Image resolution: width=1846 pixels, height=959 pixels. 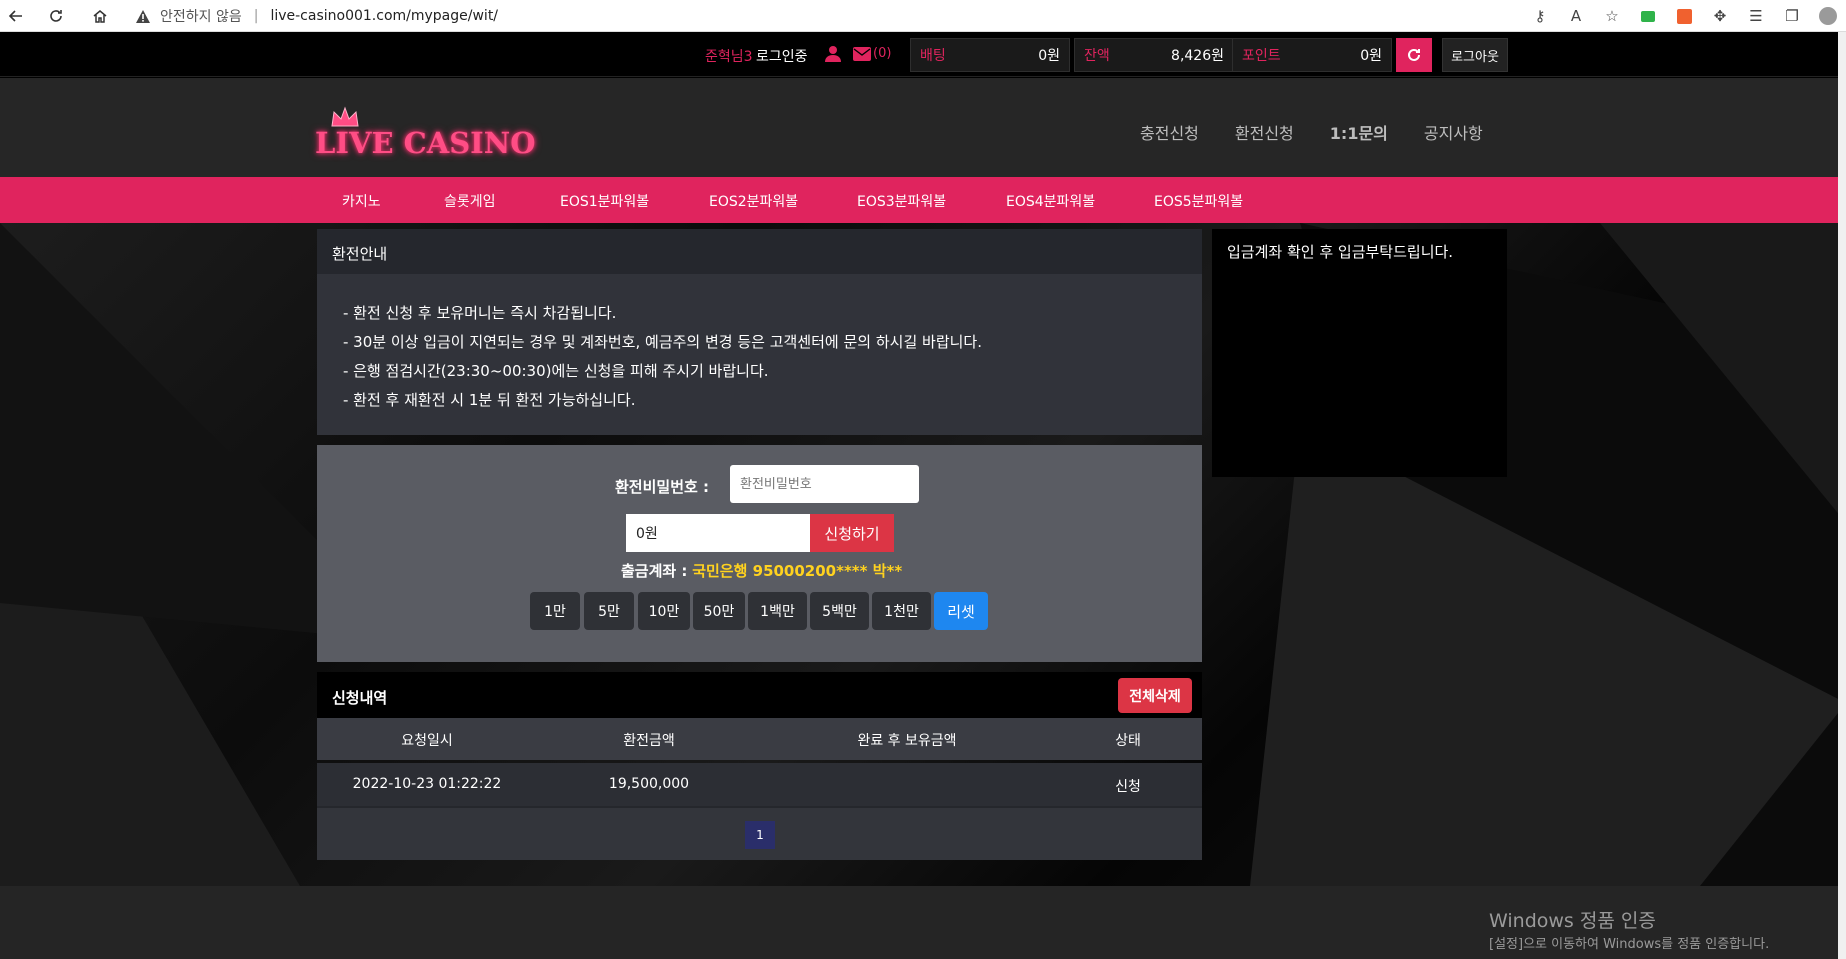 What do you see at coordinates (839, 611) in the screenshot?
I see `amount-5m-button: 5백만` at bounding box center [839, 611].